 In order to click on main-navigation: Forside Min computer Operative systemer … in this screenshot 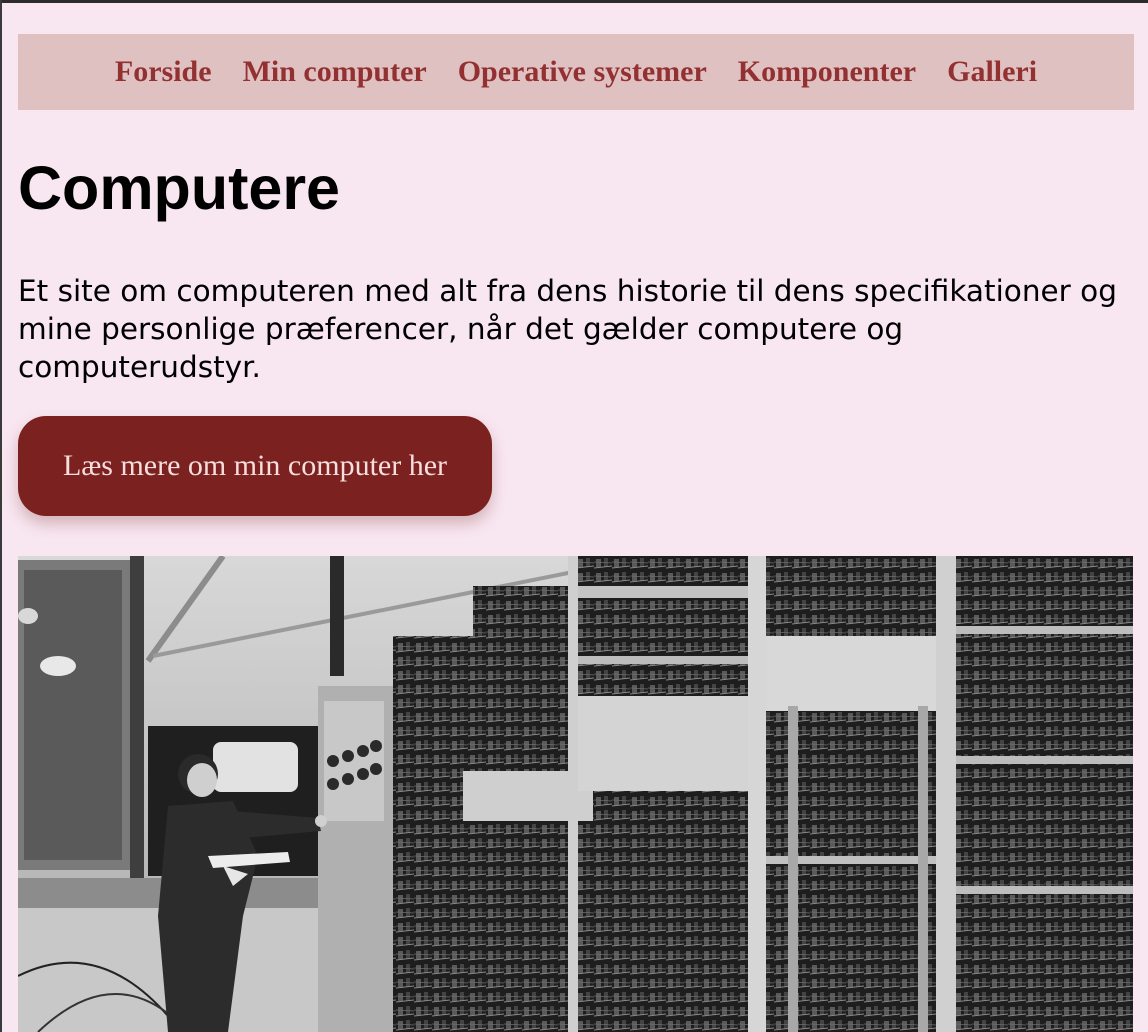, I will do `click(576, 72)`.